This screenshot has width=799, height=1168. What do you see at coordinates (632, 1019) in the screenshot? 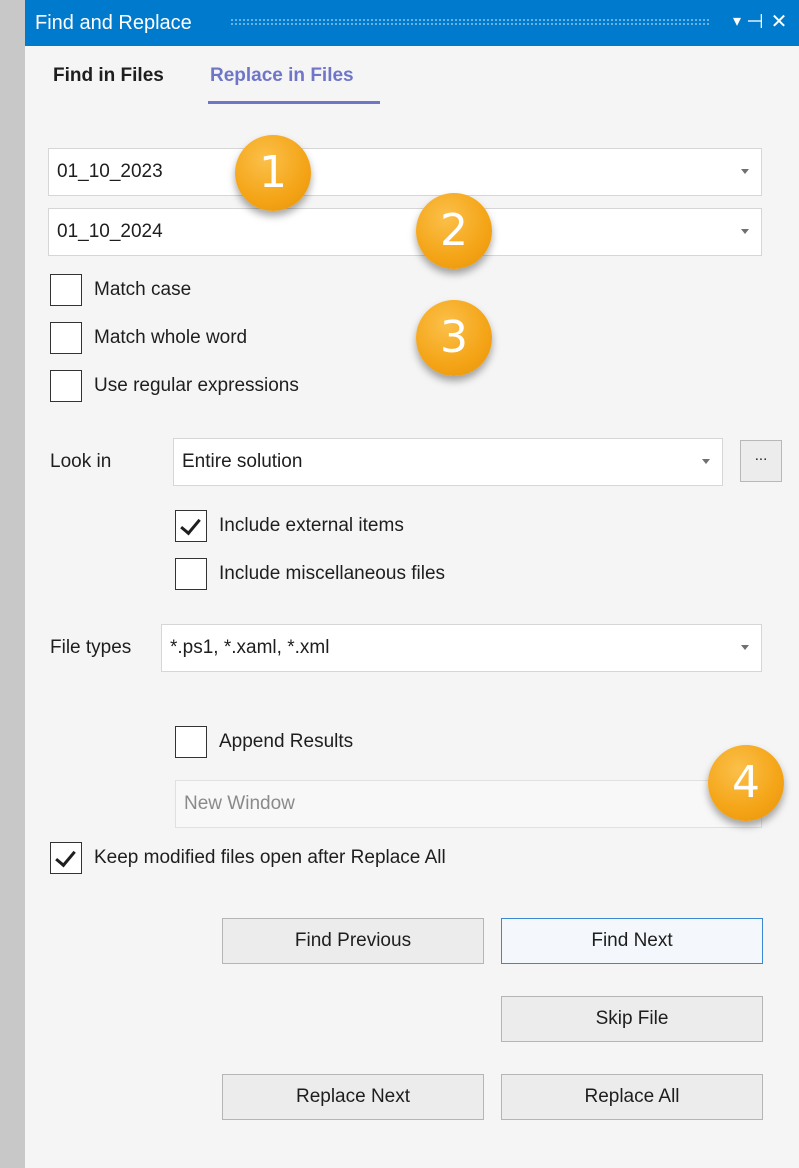
I see `skip-file-button: Skip File` at bounding box center [632, 1019].